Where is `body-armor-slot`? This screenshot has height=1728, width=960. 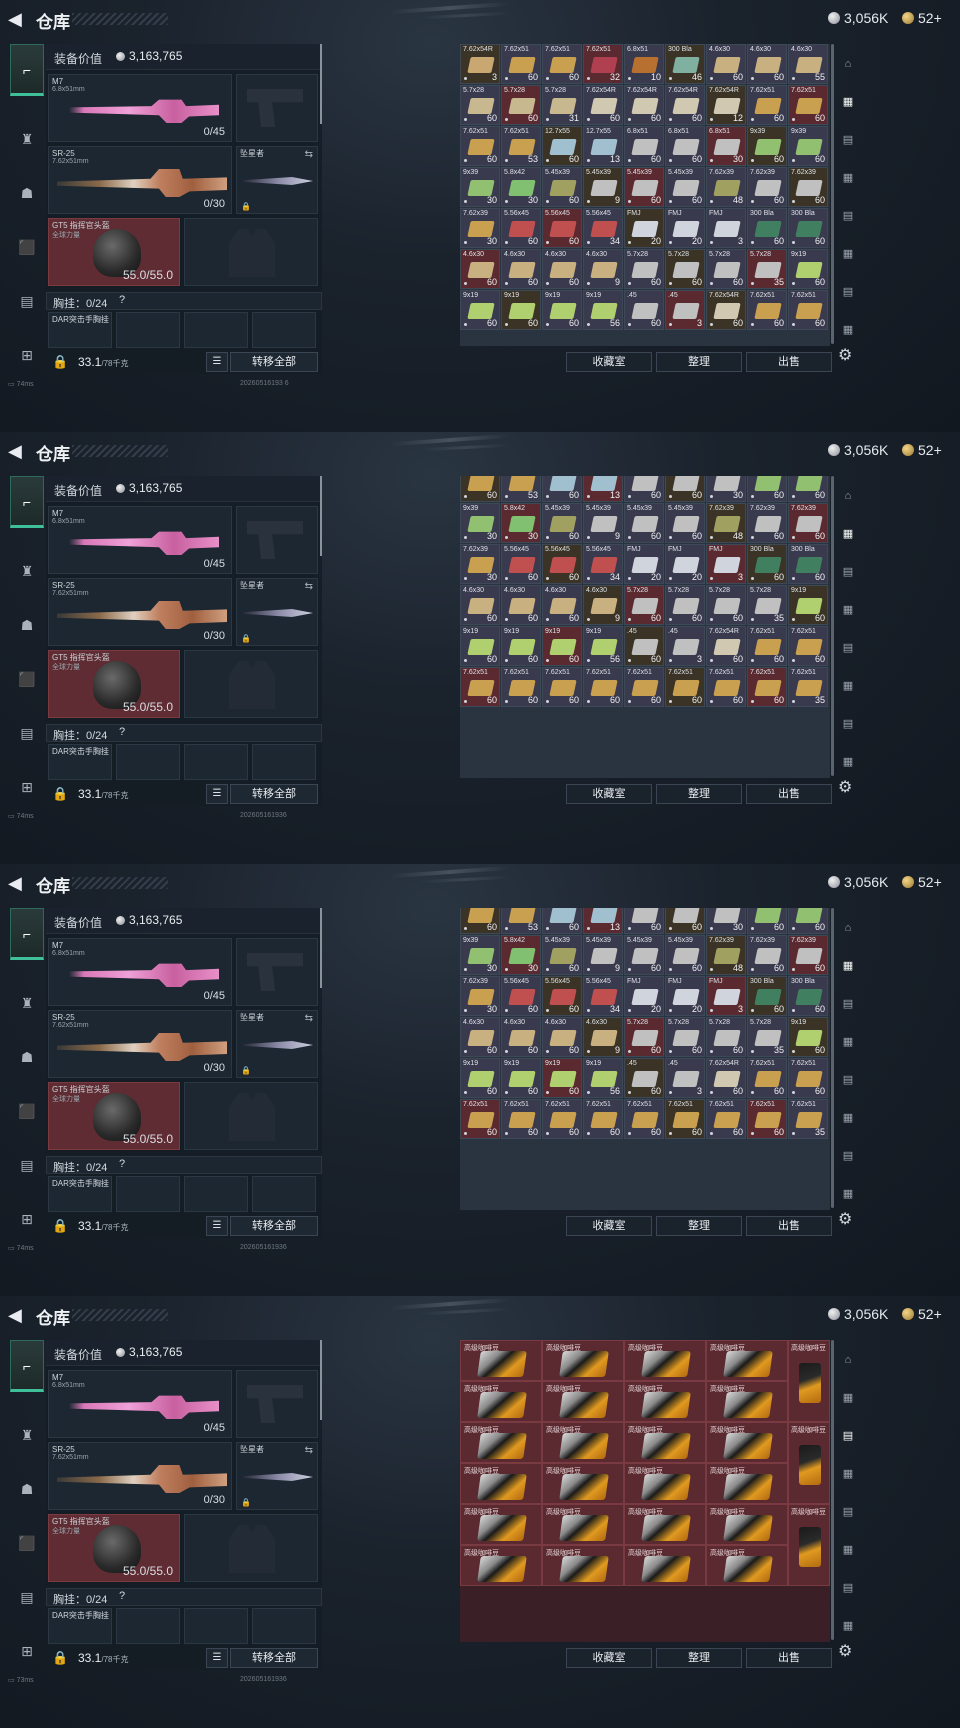 body-armor-slot is located at coordinates (251, 684).